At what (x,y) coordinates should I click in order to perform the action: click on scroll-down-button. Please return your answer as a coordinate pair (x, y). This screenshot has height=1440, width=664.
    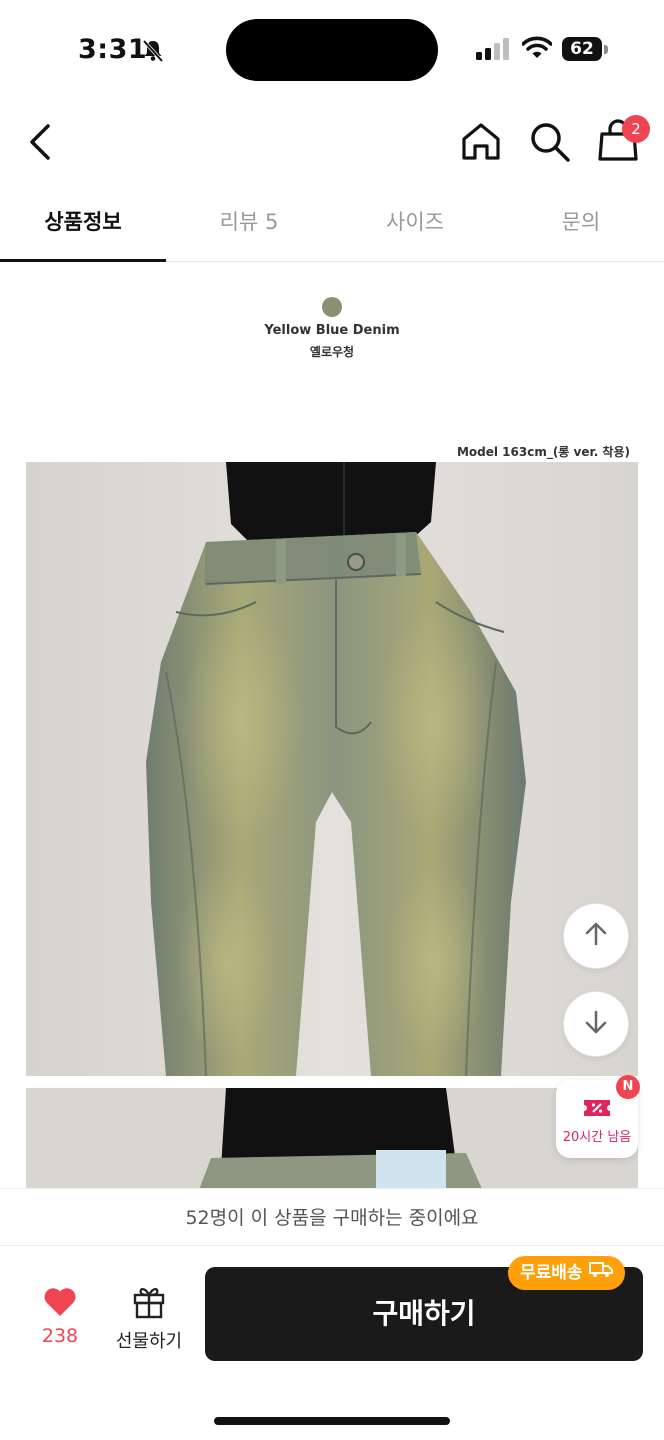
    Looking at the image, I should click on (596, 1024).